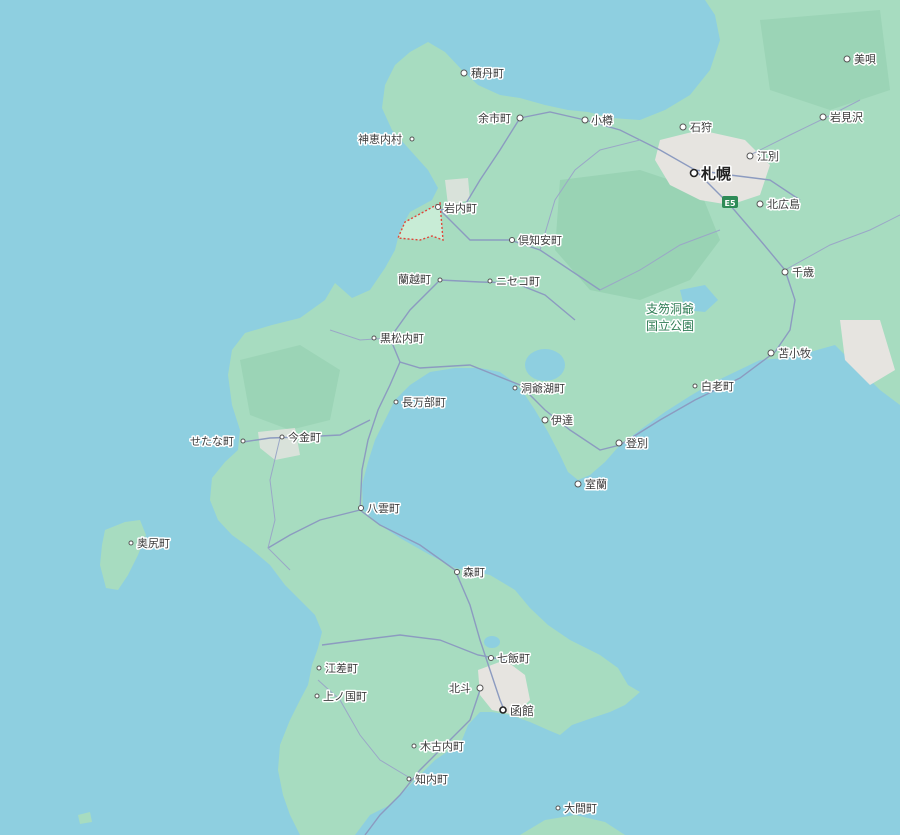 The width and height of the screenshot is (900, 835). Describe the element at coordinates (212, 441) in the screenshot. I see `place-label: せたな町` at that location.